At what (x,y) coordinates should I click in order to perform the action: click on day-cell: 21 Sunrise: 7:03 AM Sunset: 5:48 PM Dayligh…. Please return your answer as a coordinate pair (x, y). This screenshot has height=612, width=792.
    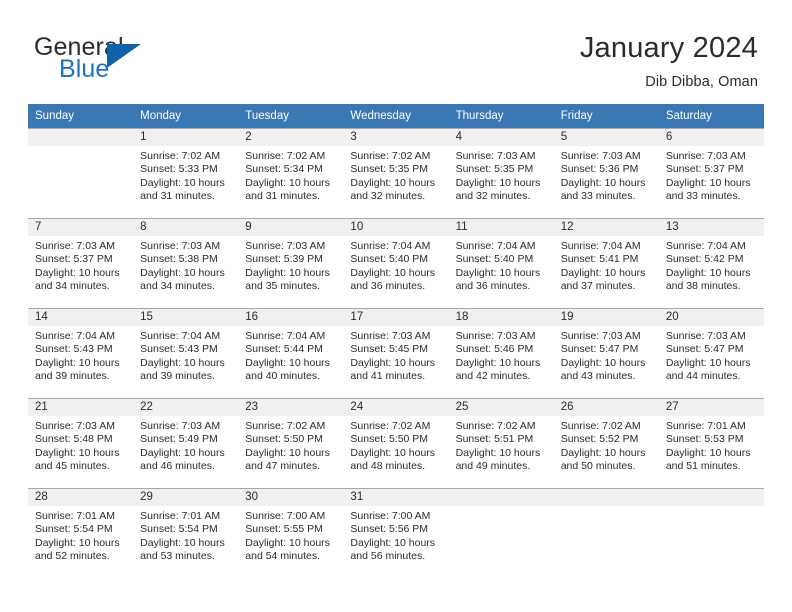
    Looking at the image, I should click on (81, 443).